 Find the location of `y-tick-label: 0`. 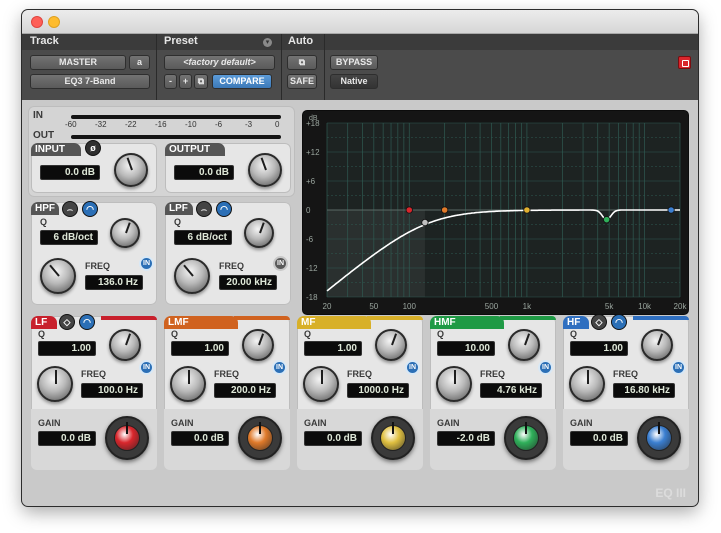

y-tick-label: 0 is located at coordinates (308, 210).